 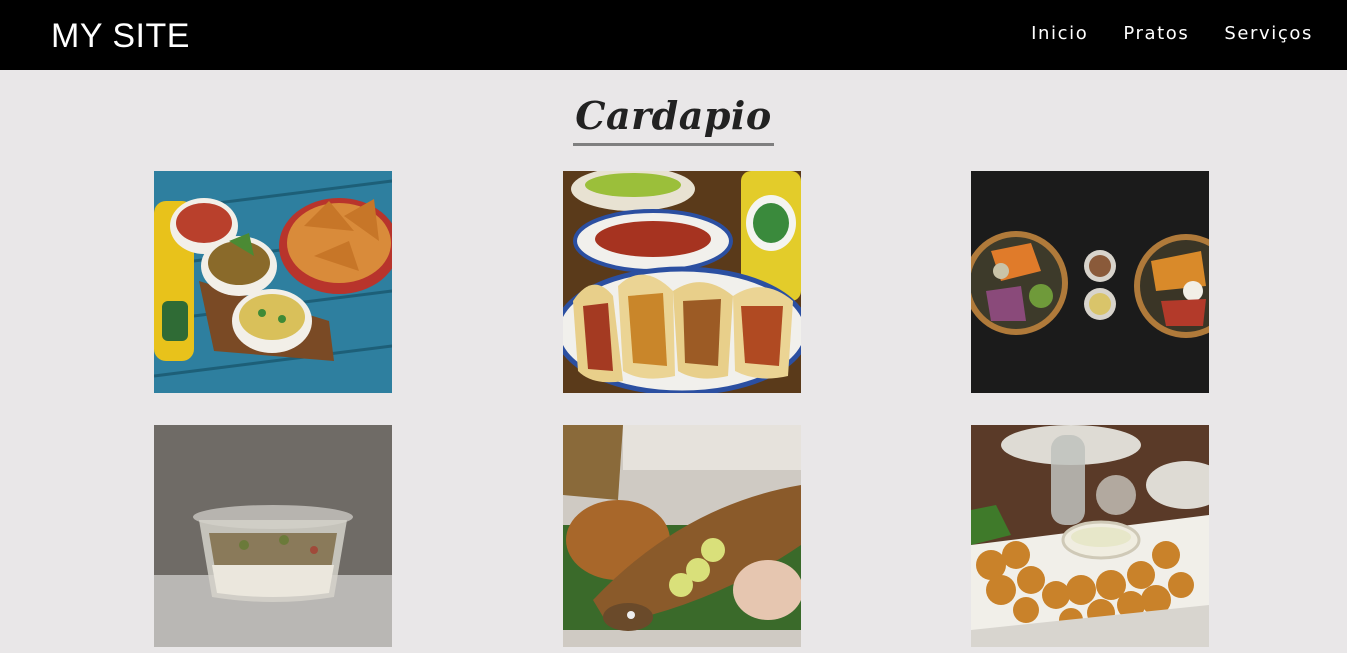 I want to click on dish-card-fried-fish, so click(x=682, y=536).